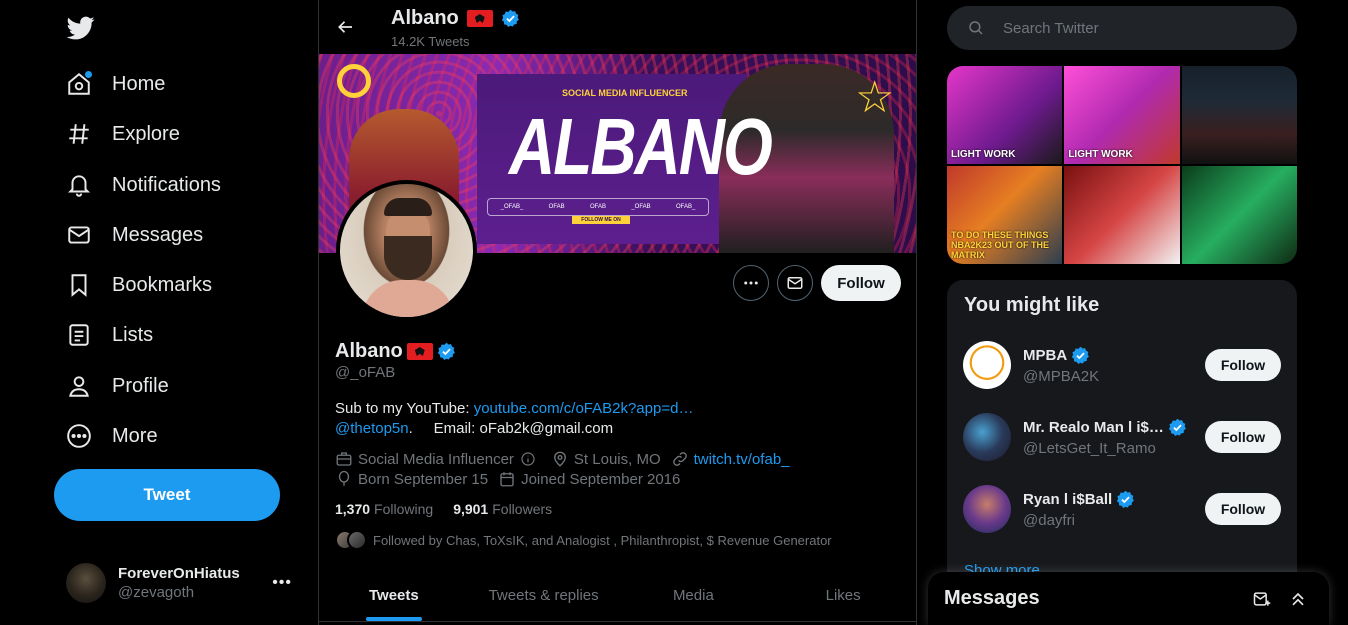 This screenshot has width=1348, height=625. What do you see at coordinates (166, 184) in the screenshot?
I see `nav-notifications-label: Notifications` at bounding box center [166, 184].